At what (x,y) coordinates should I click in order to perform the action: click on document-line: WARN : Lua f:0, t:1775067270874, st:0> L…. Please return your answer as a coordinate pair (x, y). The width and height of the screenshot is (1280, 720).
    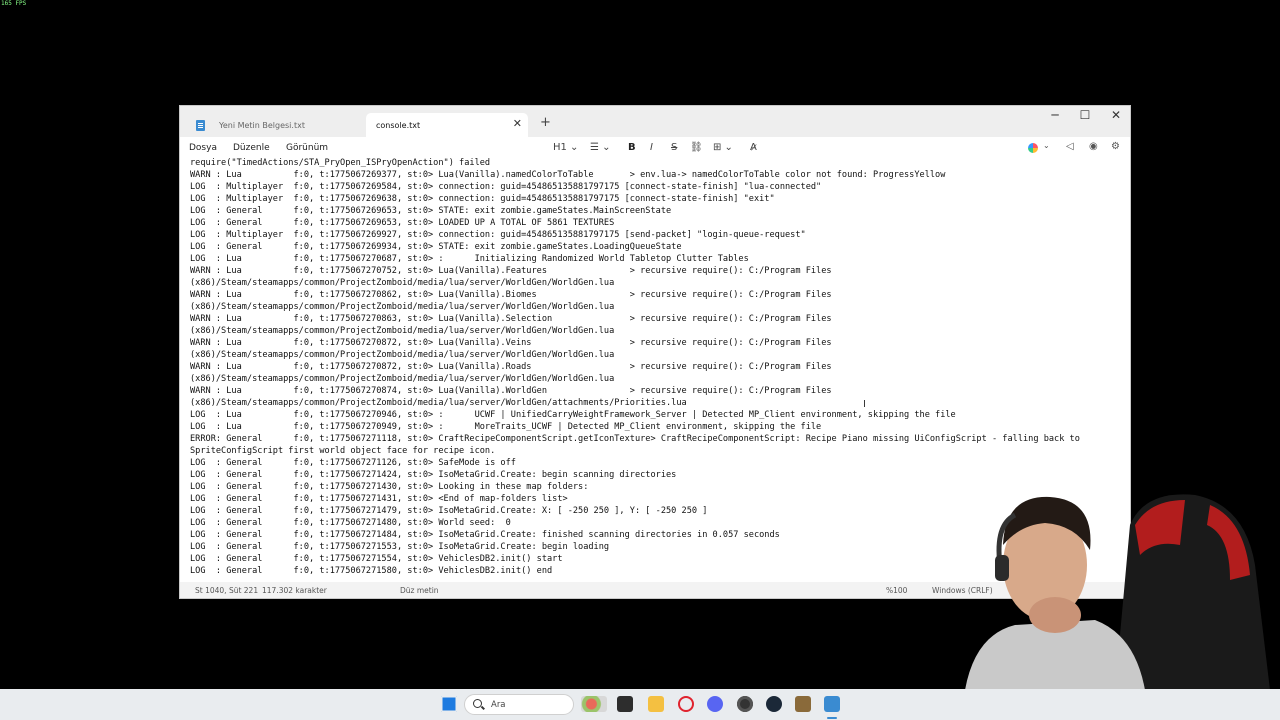
    Looking at the image, I should click on (511, 391).